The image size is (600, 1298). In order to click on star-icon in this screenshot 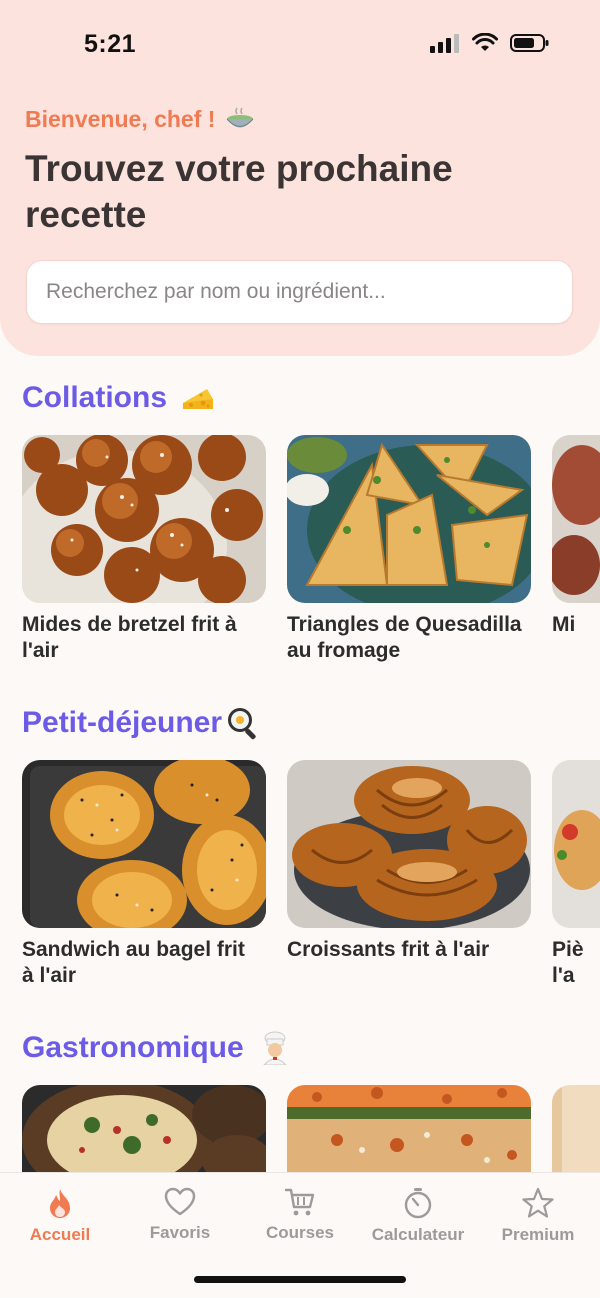, I will do `click(538, 1202)`.